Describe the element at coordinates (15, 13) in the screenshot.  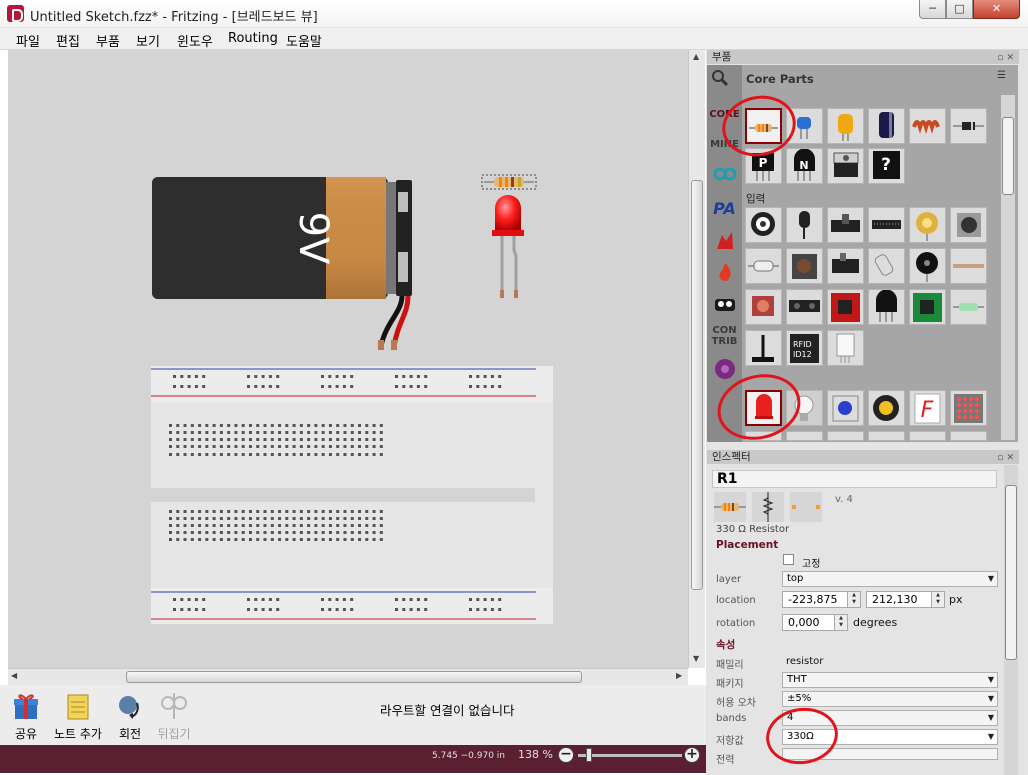
I see `fritzing-app-icon` at that location.